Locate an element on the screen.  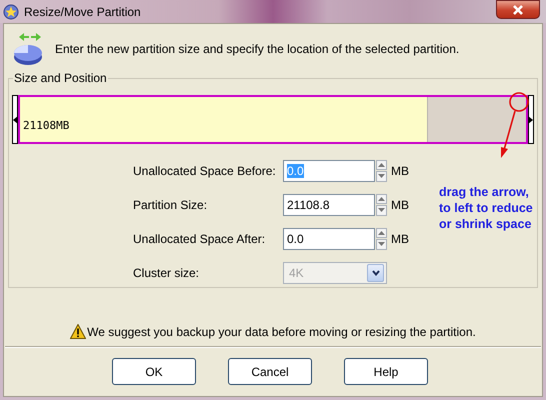
chevron-down-icon is located at coordinates (376, 273).